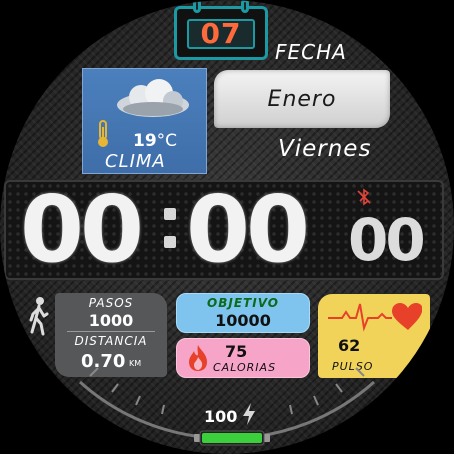  What do you see at coordinates (349, 345) in the screenshot?
I see `pulse-value: 62` at bounding box center [349, 345].